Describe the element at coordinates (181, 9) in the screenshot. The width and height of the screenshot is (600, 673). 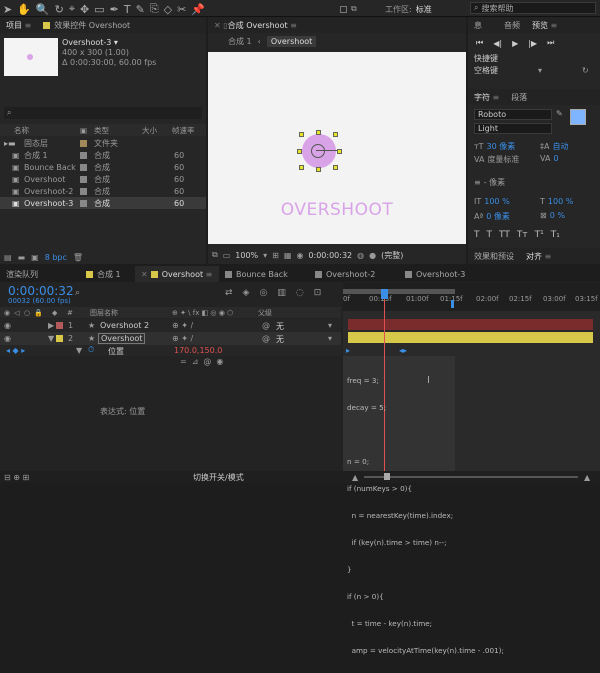
I see `roto-tool-icon: ✂` at that location.